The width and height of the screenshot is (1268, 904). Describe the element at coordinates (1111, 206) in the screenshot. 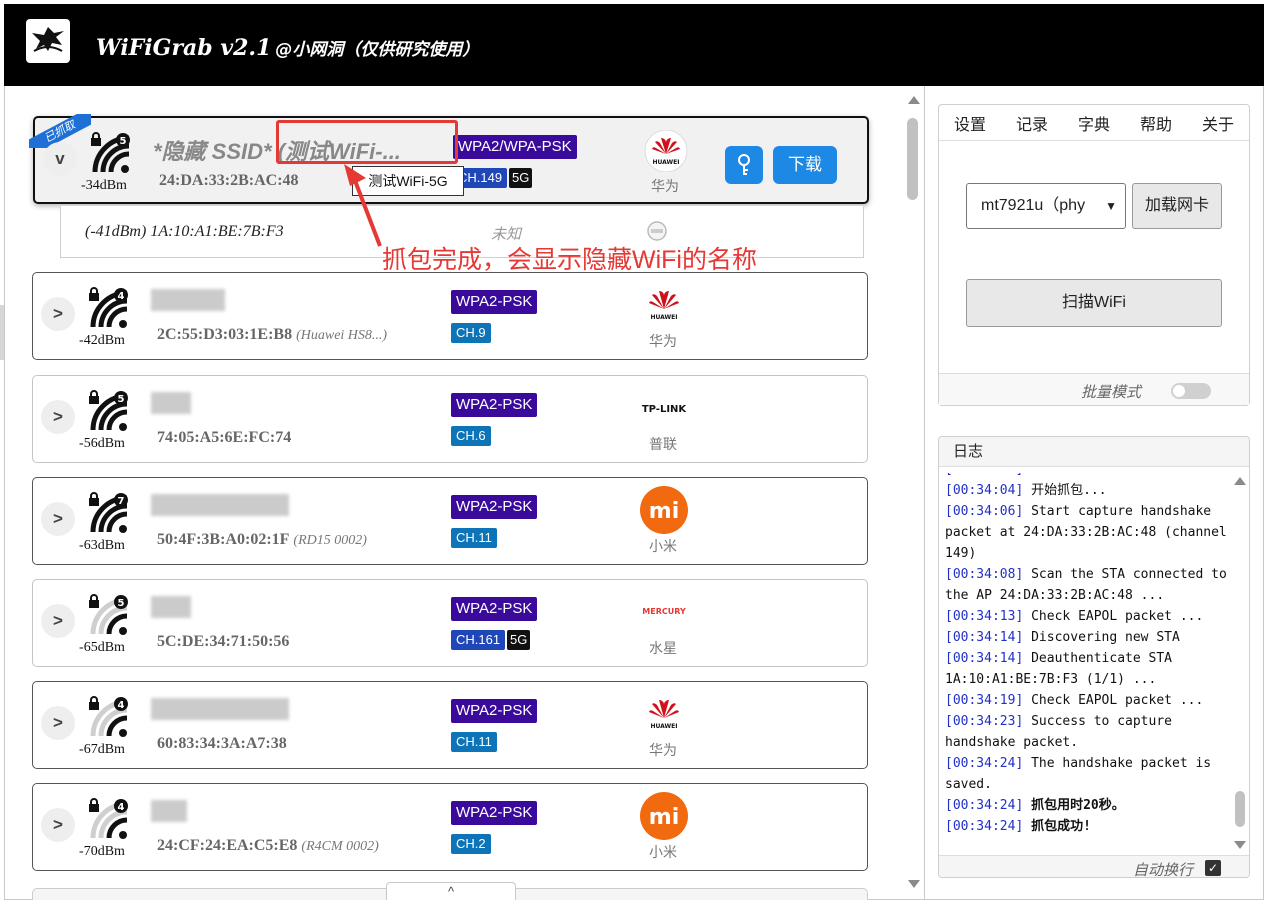

I see `chevron-down-icon: ▼` at that location.